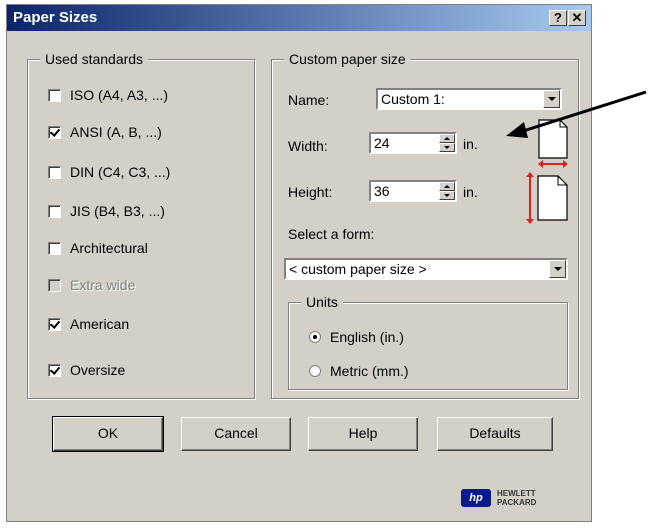 The width and height of the screenshot is (656, 529). I want to click on width-label: Width:, so click(308, 146).